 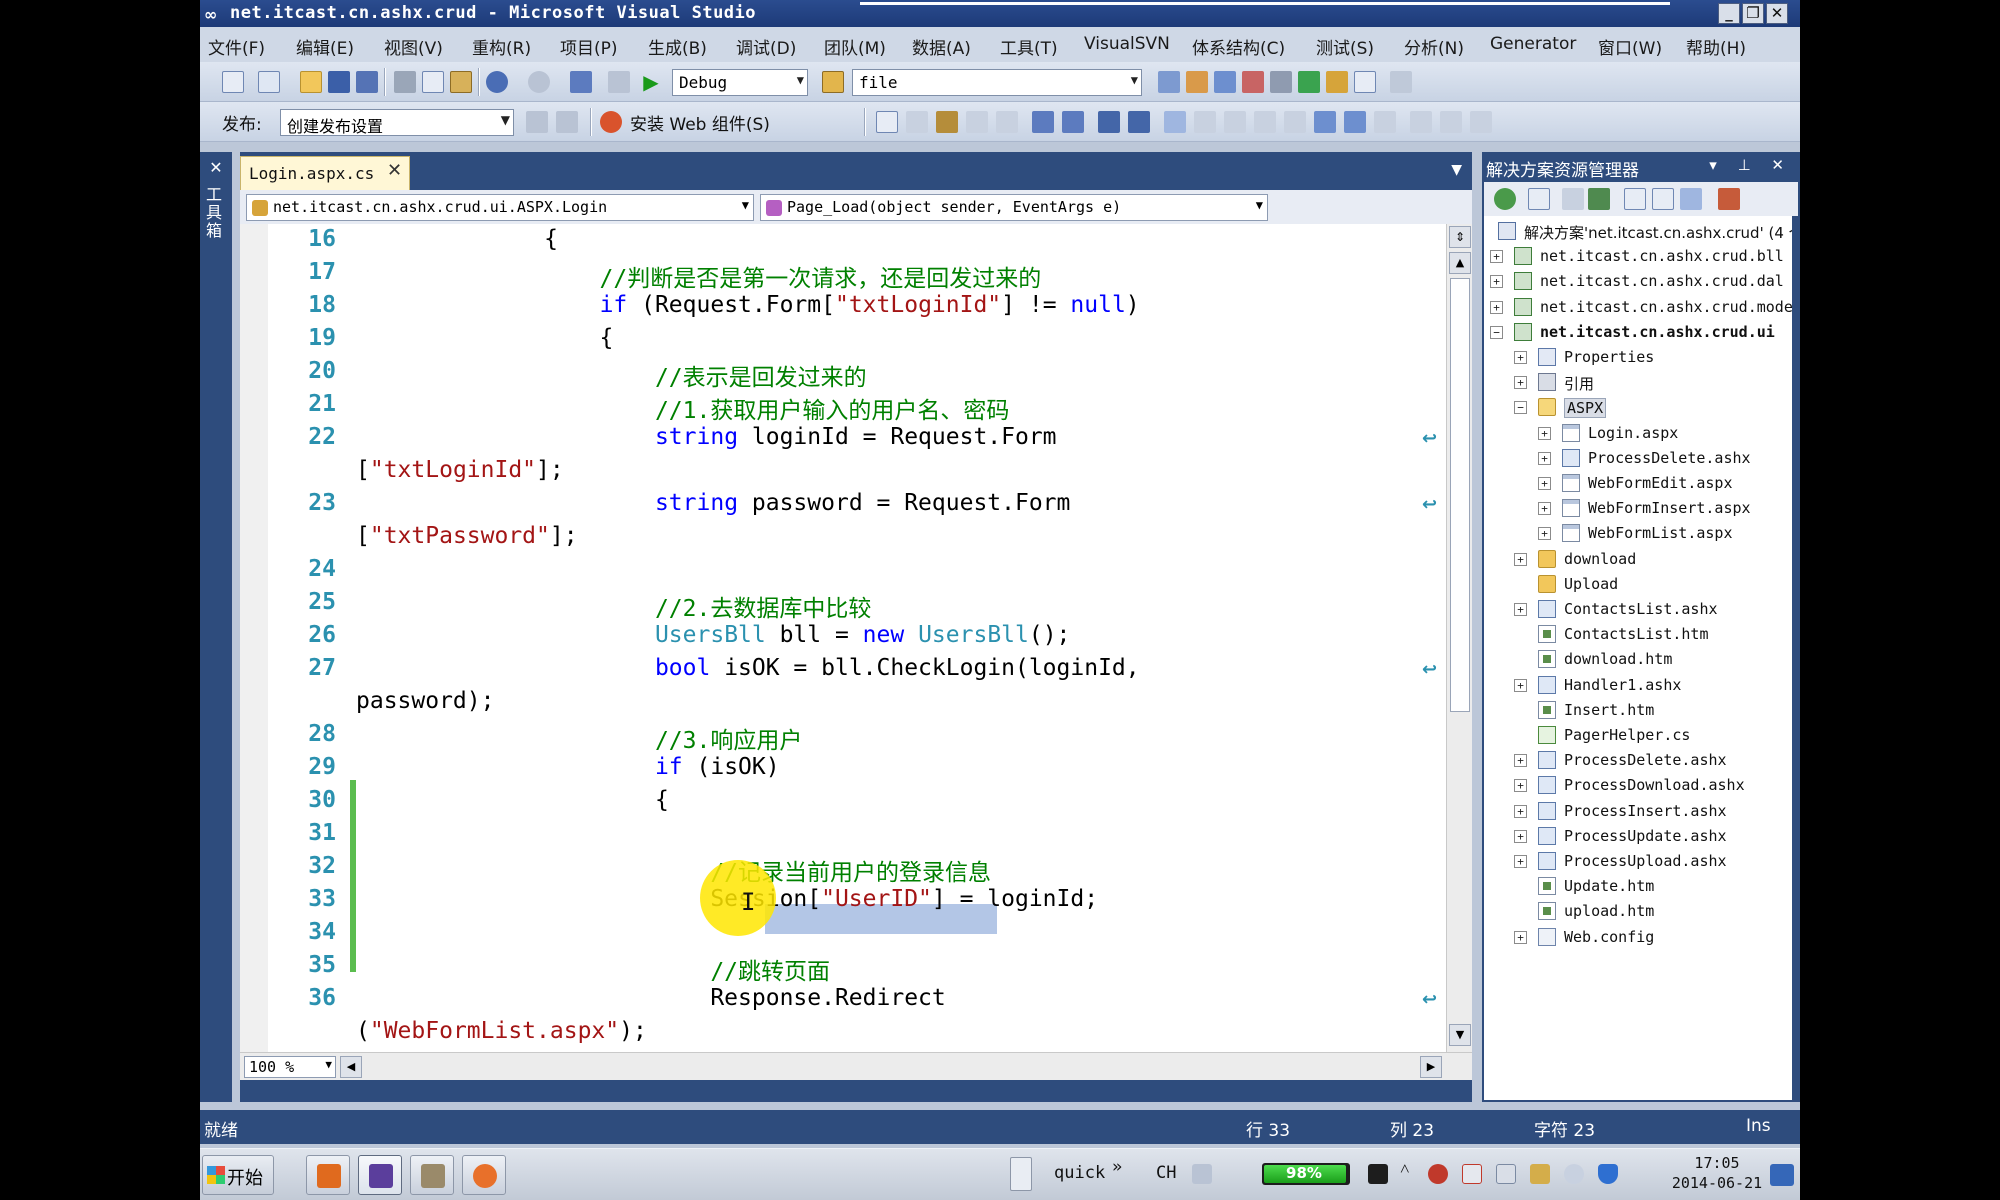 What do you see at coordinates (917, 122) in the screenshot?
I see `parameter-info-icon` at bounding box center [917, 122].